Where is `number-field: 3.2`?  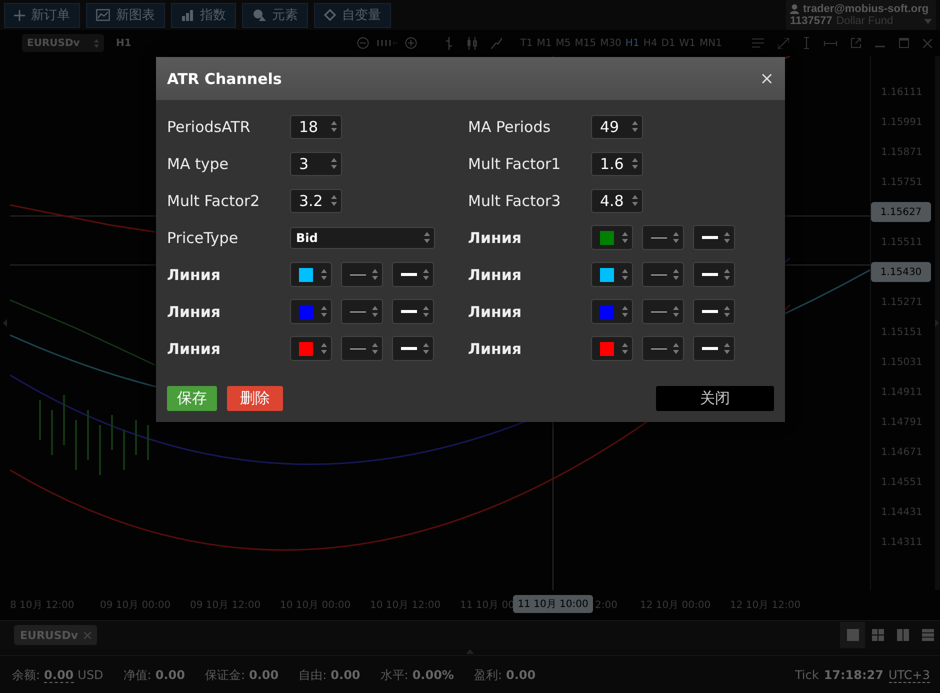
number-field: 3.2 is located at coordinates (316, 200).